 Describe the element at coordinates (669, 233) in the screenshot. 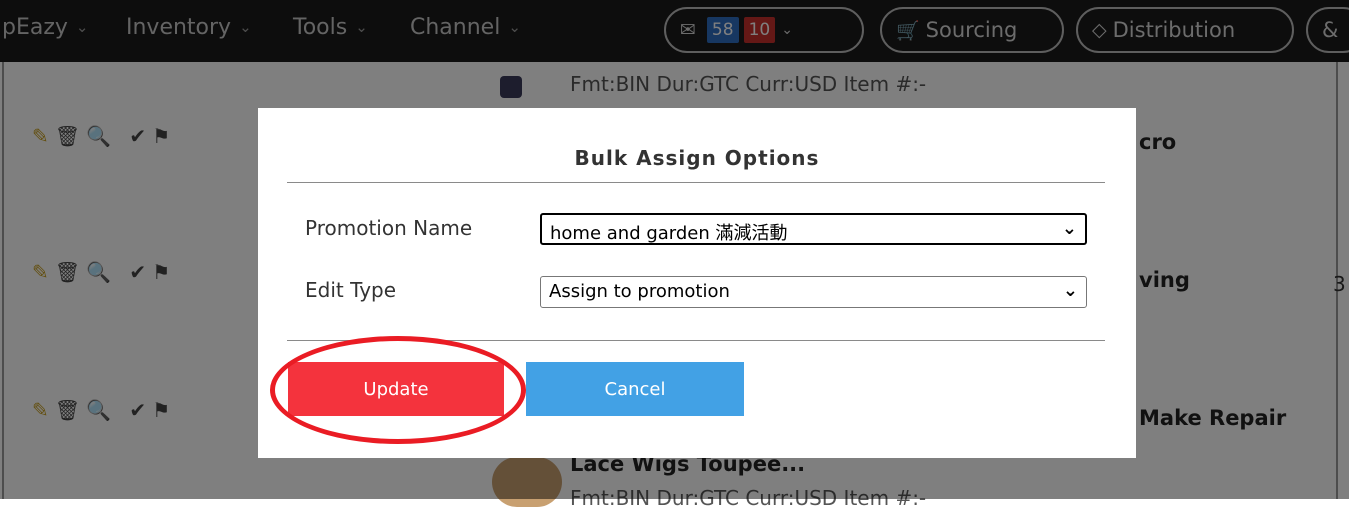

I see `promotion-name-value: home and garden 滿減活動` at that location.